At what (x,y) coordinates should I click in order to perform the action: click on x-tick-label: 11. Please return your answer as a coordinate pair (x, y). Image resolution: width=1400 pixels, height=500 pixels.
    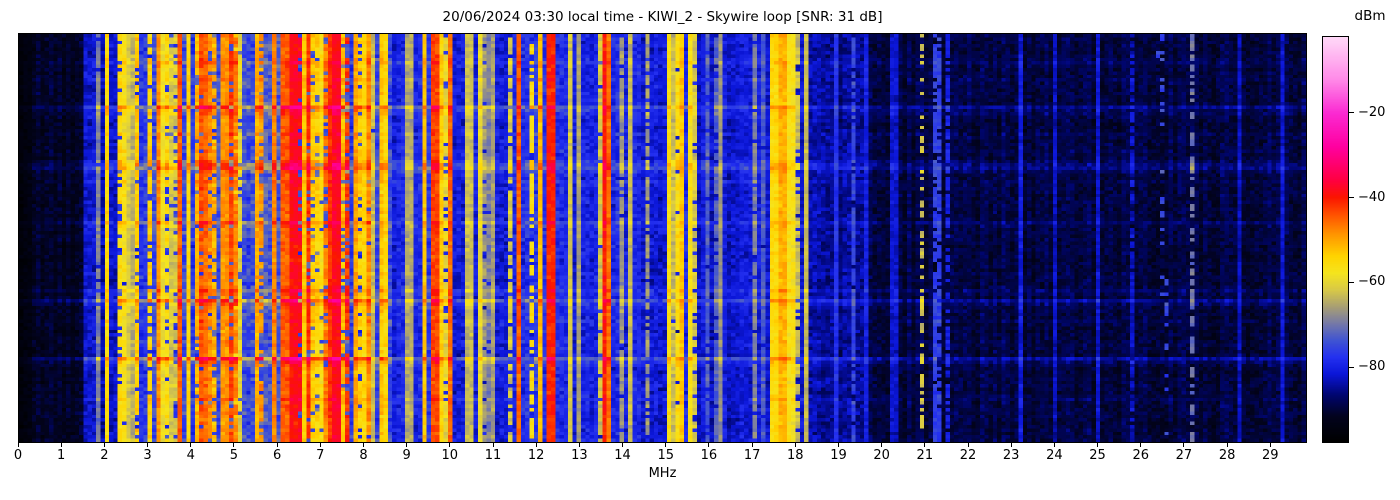
    Looking at the image, I should click on (493, 455).